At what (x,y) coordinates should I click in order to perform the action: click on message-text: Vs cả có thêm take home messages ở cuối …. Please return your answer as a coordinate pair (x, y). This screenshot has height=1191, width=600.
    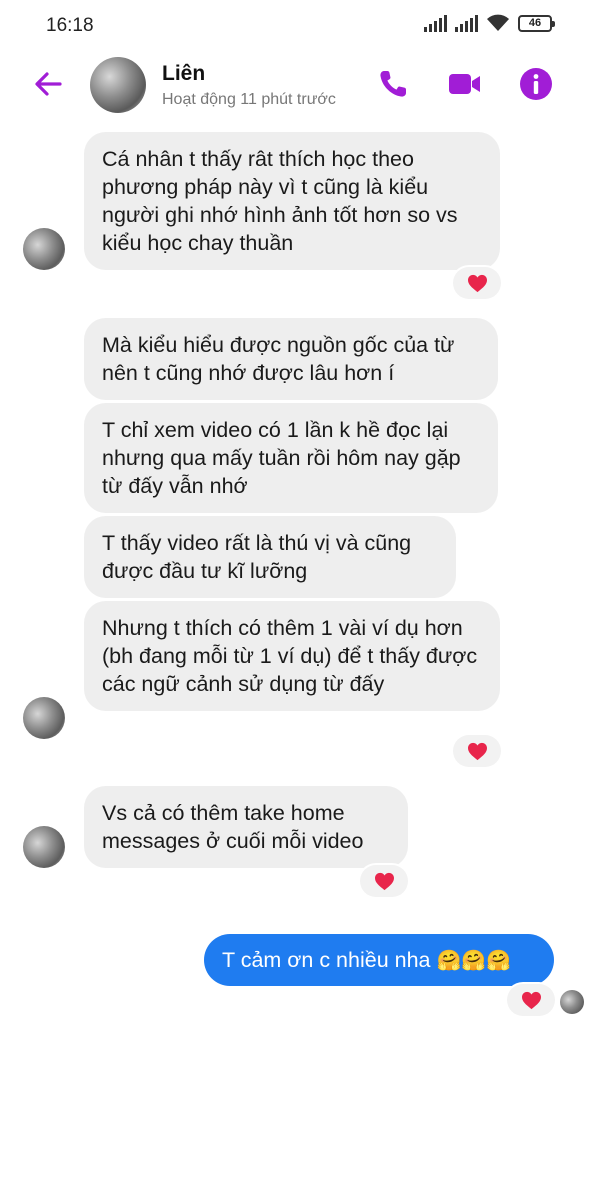
    Looking at the image, I should click on (233, 827).